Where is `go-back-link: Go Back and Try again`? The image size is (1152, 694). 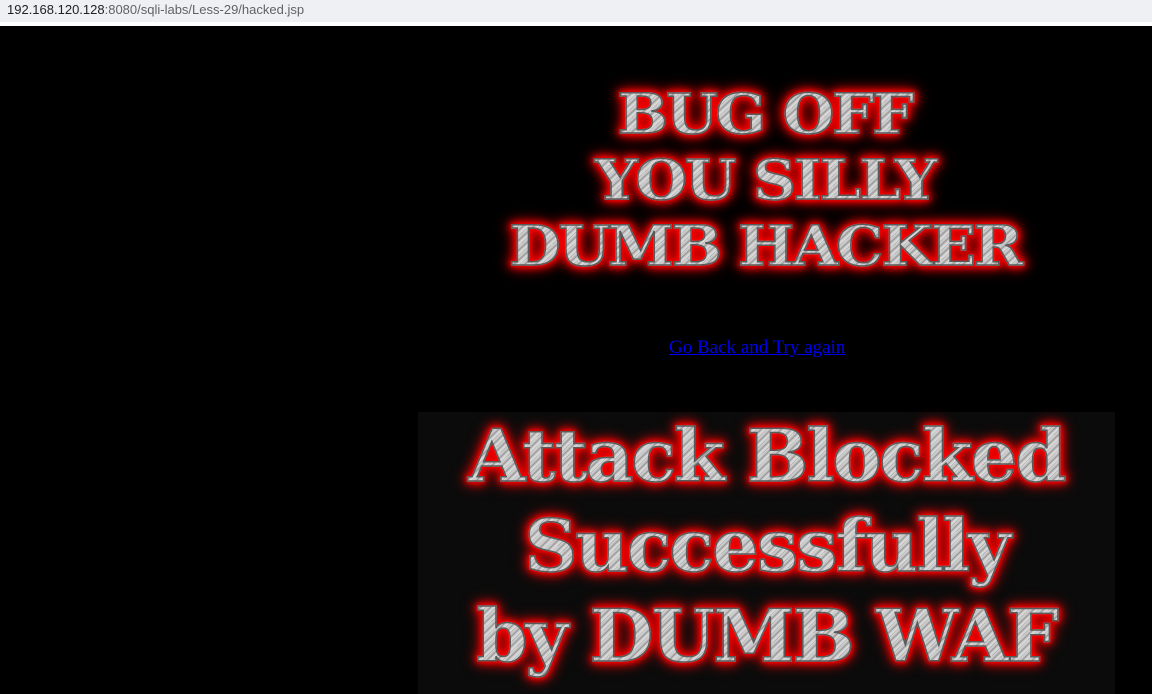
go-back-link: Go Back and Try again is located at coordinates (757, 348).